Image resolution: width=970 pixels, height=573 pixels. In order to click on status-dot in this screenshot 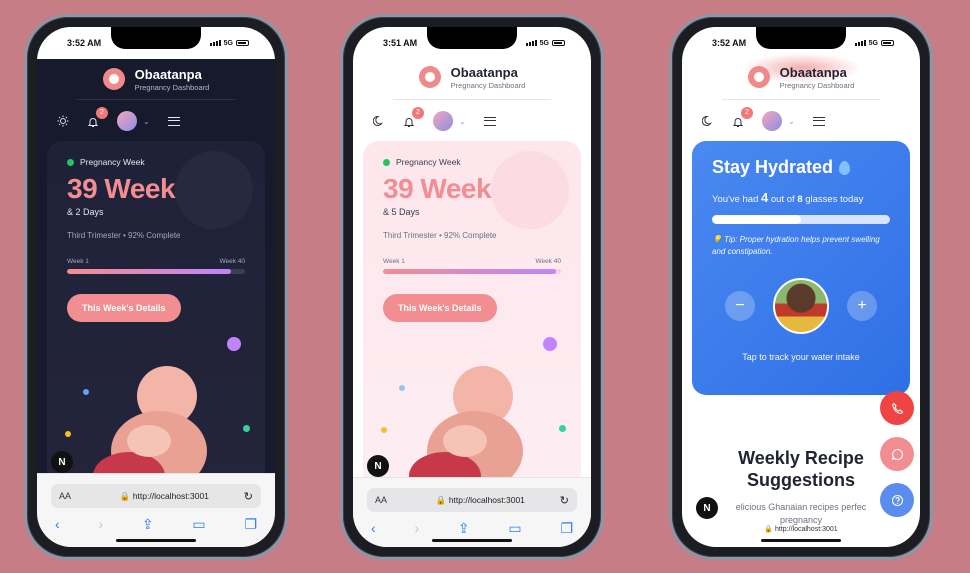, I will do `click(70, 162)`.